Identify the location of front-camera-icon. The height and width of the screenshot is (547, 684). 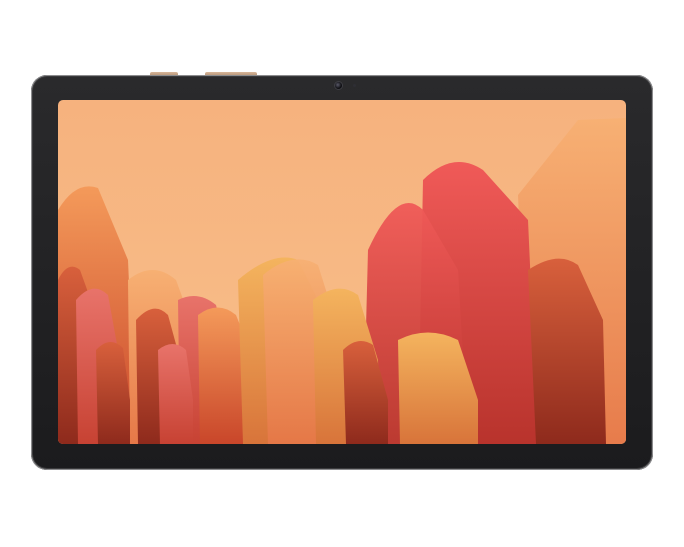
(338, 85).